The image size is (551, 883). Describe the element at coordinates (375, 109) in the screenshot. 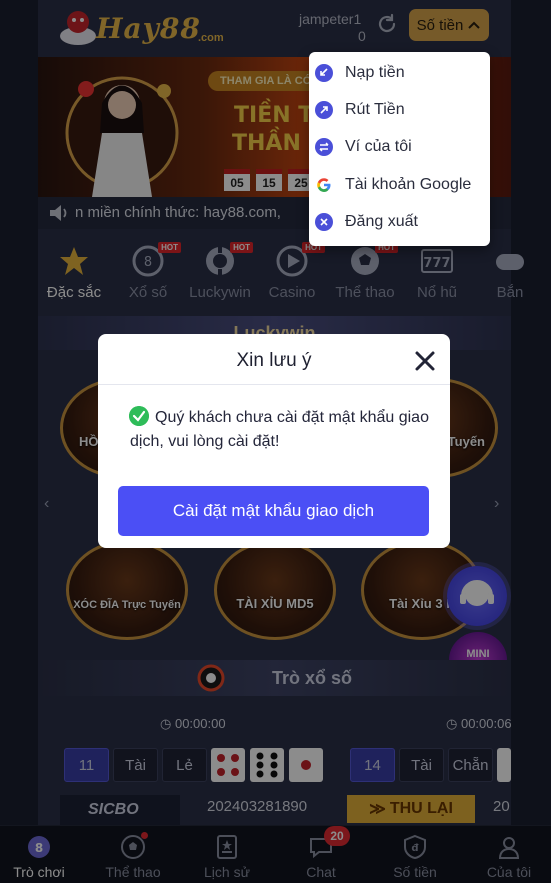

I see `dropdown-item-label: Rút Tiền` at that location.